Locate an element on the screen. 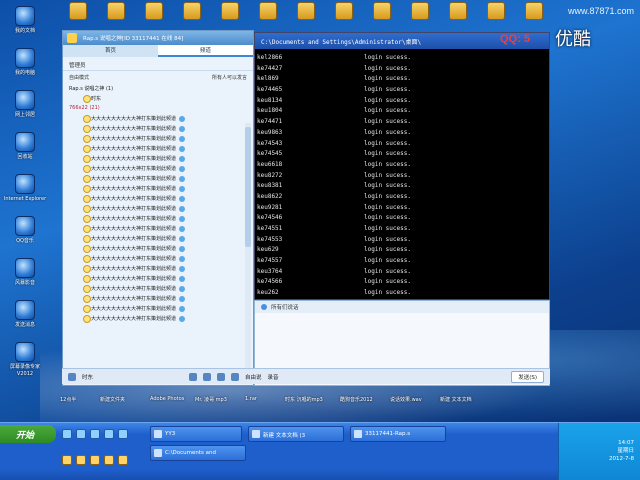 The image size is (640, 480). desktop-bottom-icon-label: 时东 沉唱的mp3 is located at coordinates (304, 399).